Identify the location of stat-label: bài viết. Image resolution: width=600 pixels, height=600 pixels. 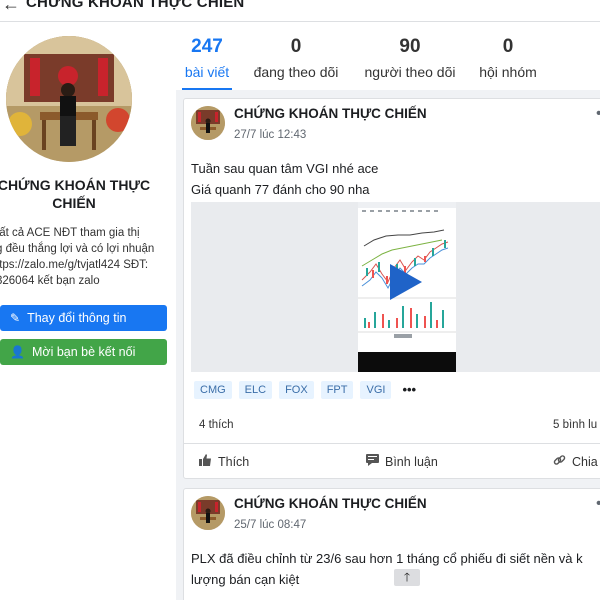
(207, 72).